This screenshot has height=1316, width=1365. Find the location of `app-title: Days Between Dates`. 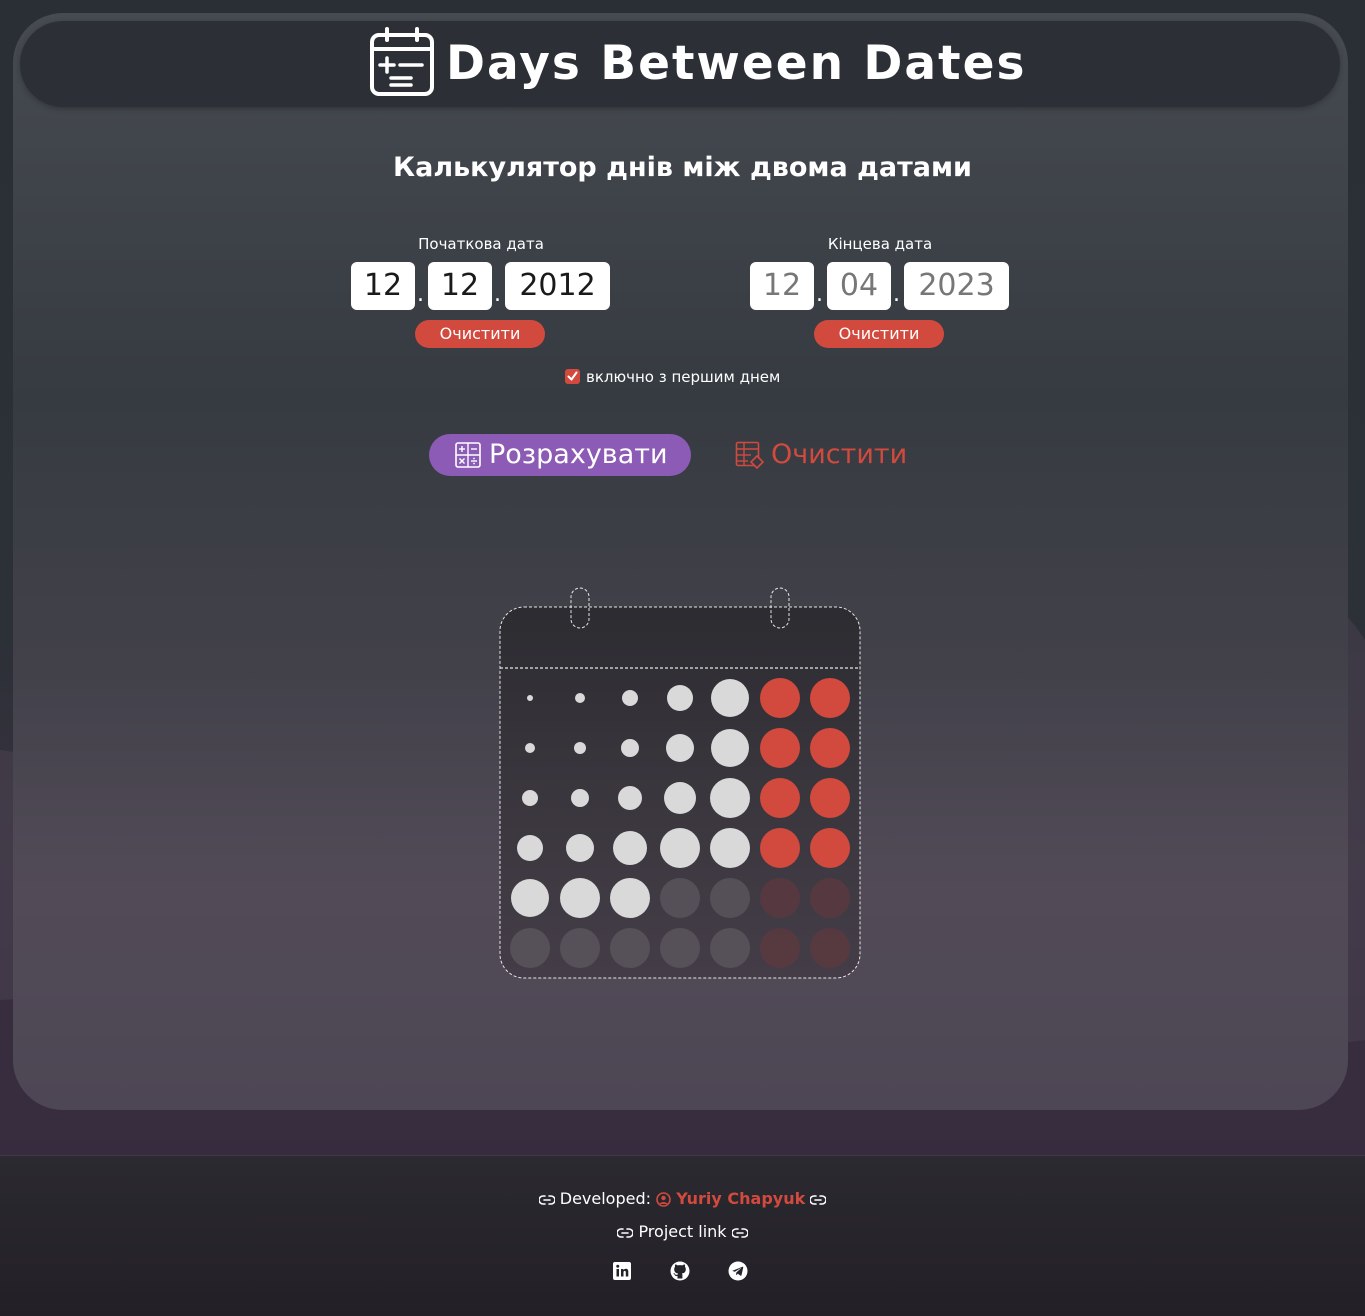

app-title: Days Between Dates is located at coordinates (736, 63).